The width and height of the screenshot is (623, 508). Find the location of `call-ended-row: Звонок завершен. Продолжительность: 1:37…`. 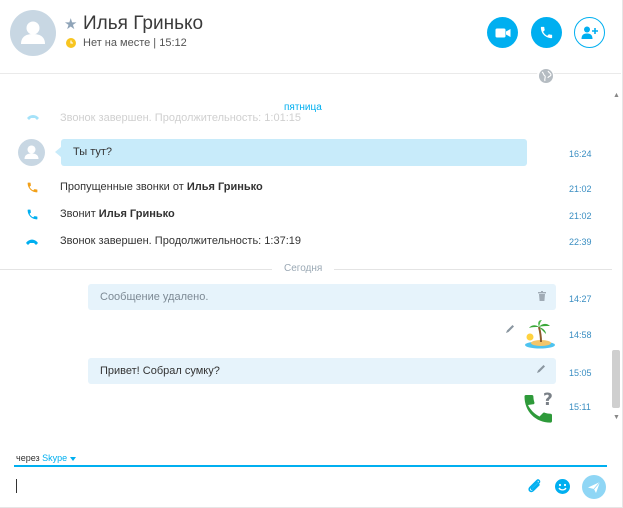

call-ended-row: Звонок завершен. Продолжительность: 1:37… is located at coordinates (300, 242).